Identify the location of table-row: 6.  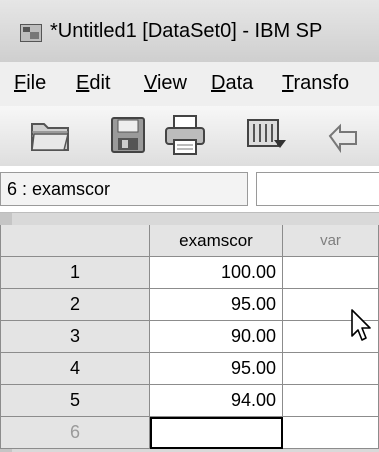
(189, 433).